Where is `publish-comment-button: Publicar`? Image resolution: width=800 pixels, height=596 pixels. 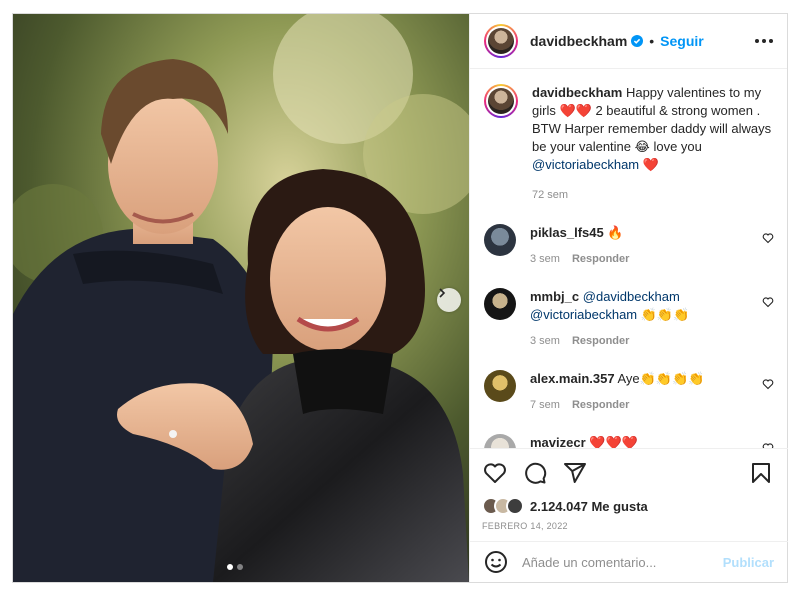 publish-comment-button: Publicar is located at coordinates (748, 562).